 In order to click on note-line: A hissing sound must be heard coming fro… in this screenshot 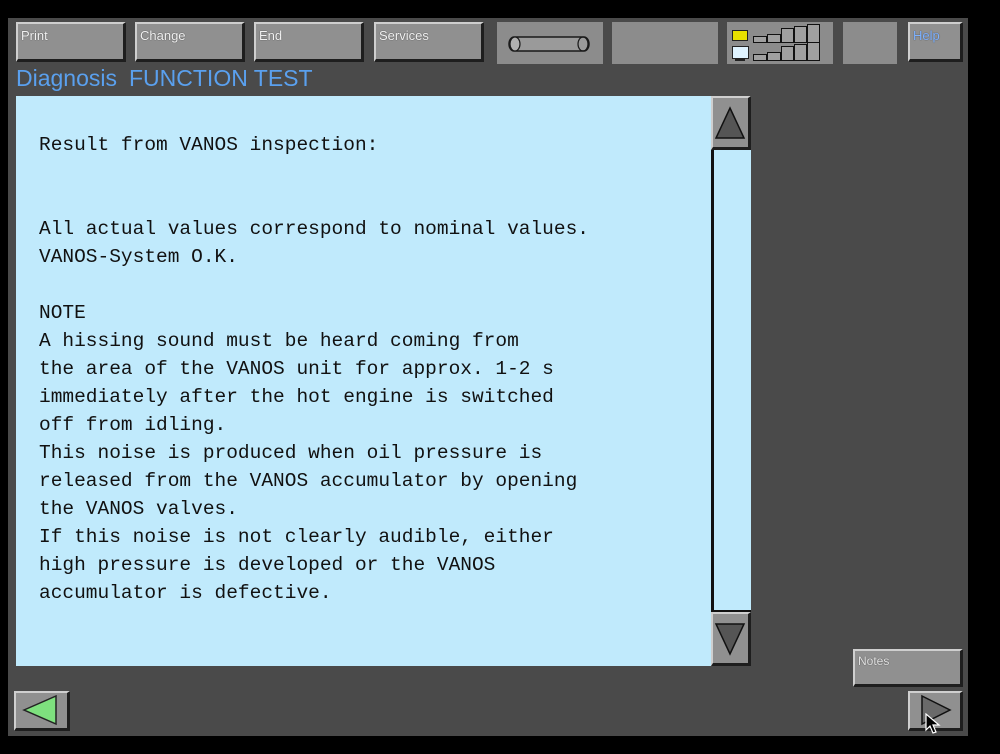, I will do `click(279, 341)`.